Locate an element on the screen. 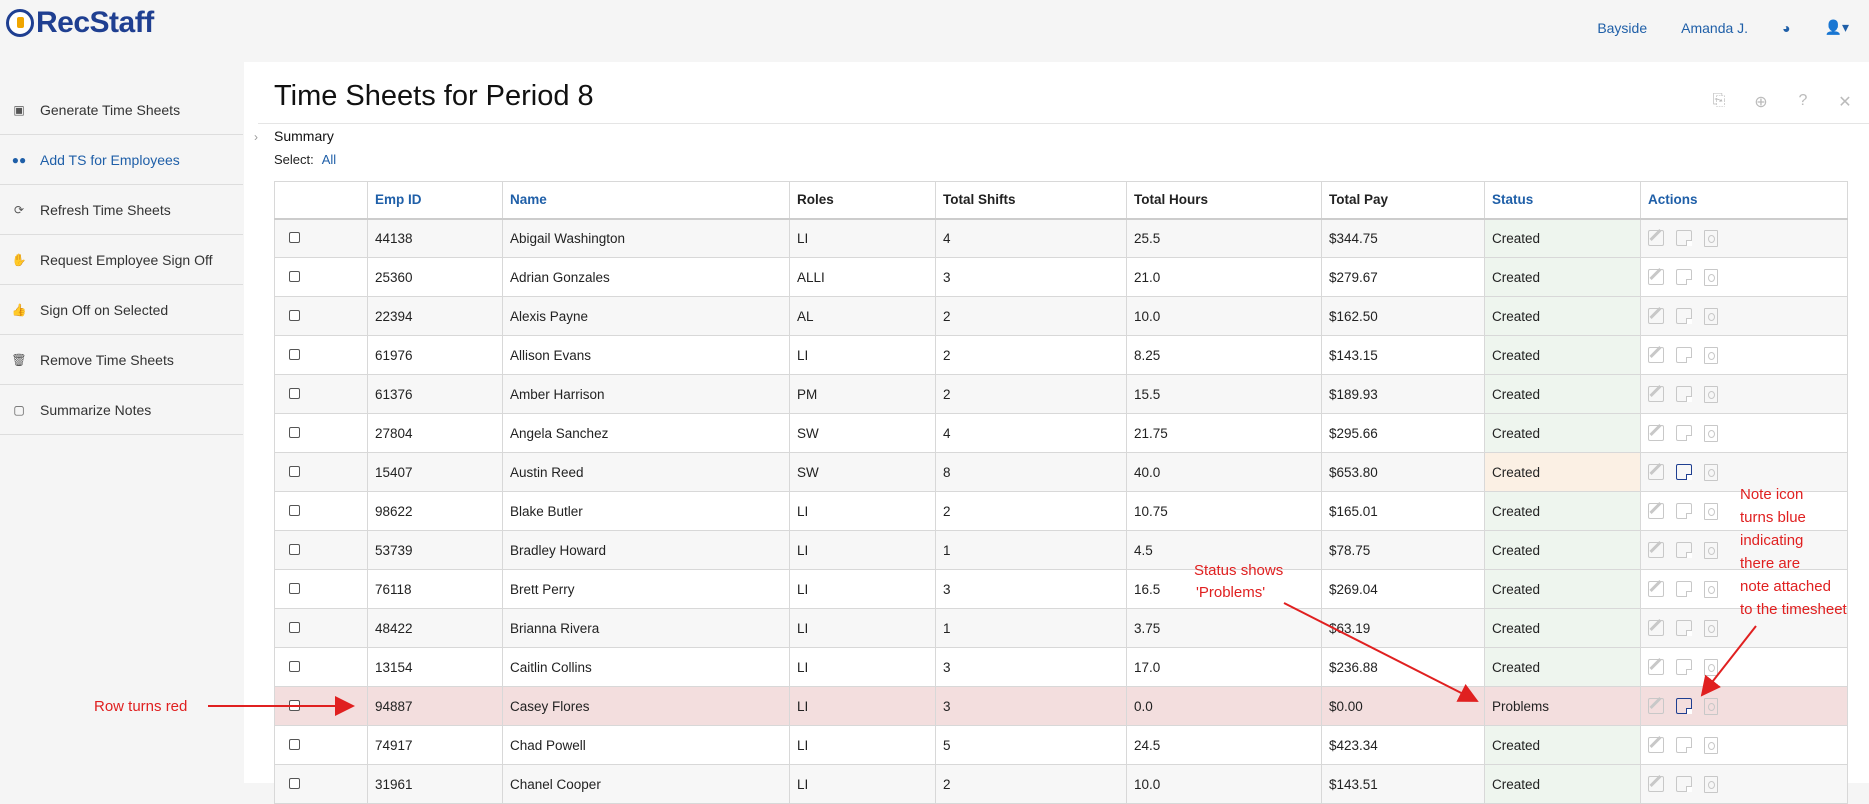 This screenshot has width=1869, height=804. sidebar-item-sign-off: 👍 Sign Off on Selected is located at coordinates (121, 310).